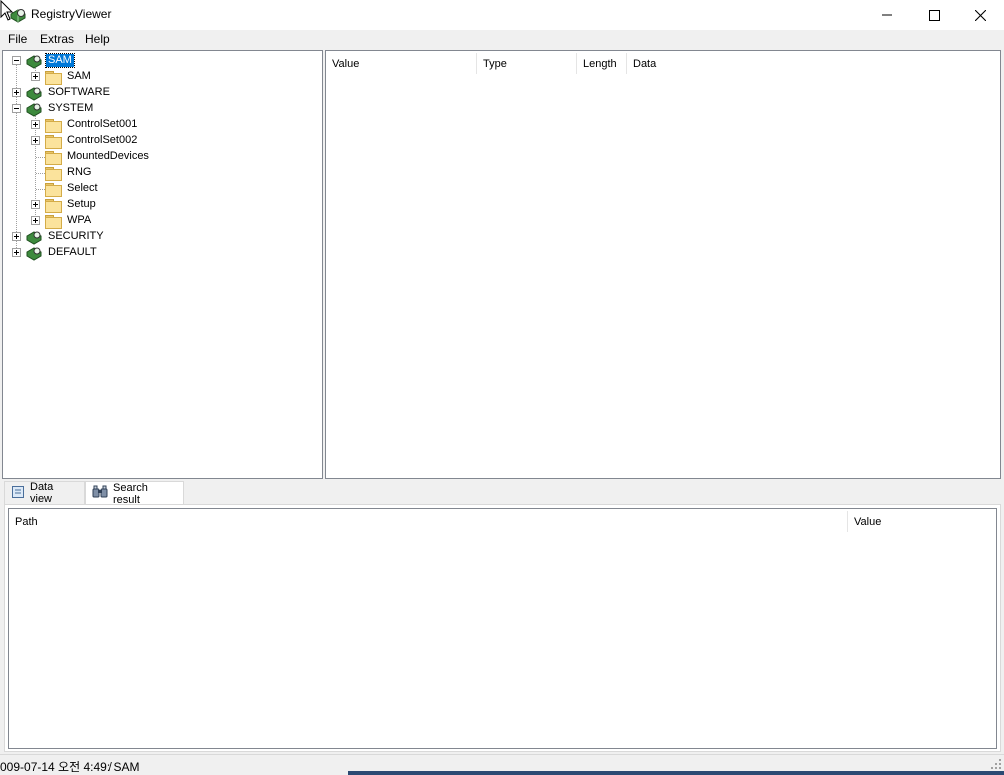 This screenshot has height=775, width=1004. I want to click on tree-node-label: ControlSet002, so click(102, 140).